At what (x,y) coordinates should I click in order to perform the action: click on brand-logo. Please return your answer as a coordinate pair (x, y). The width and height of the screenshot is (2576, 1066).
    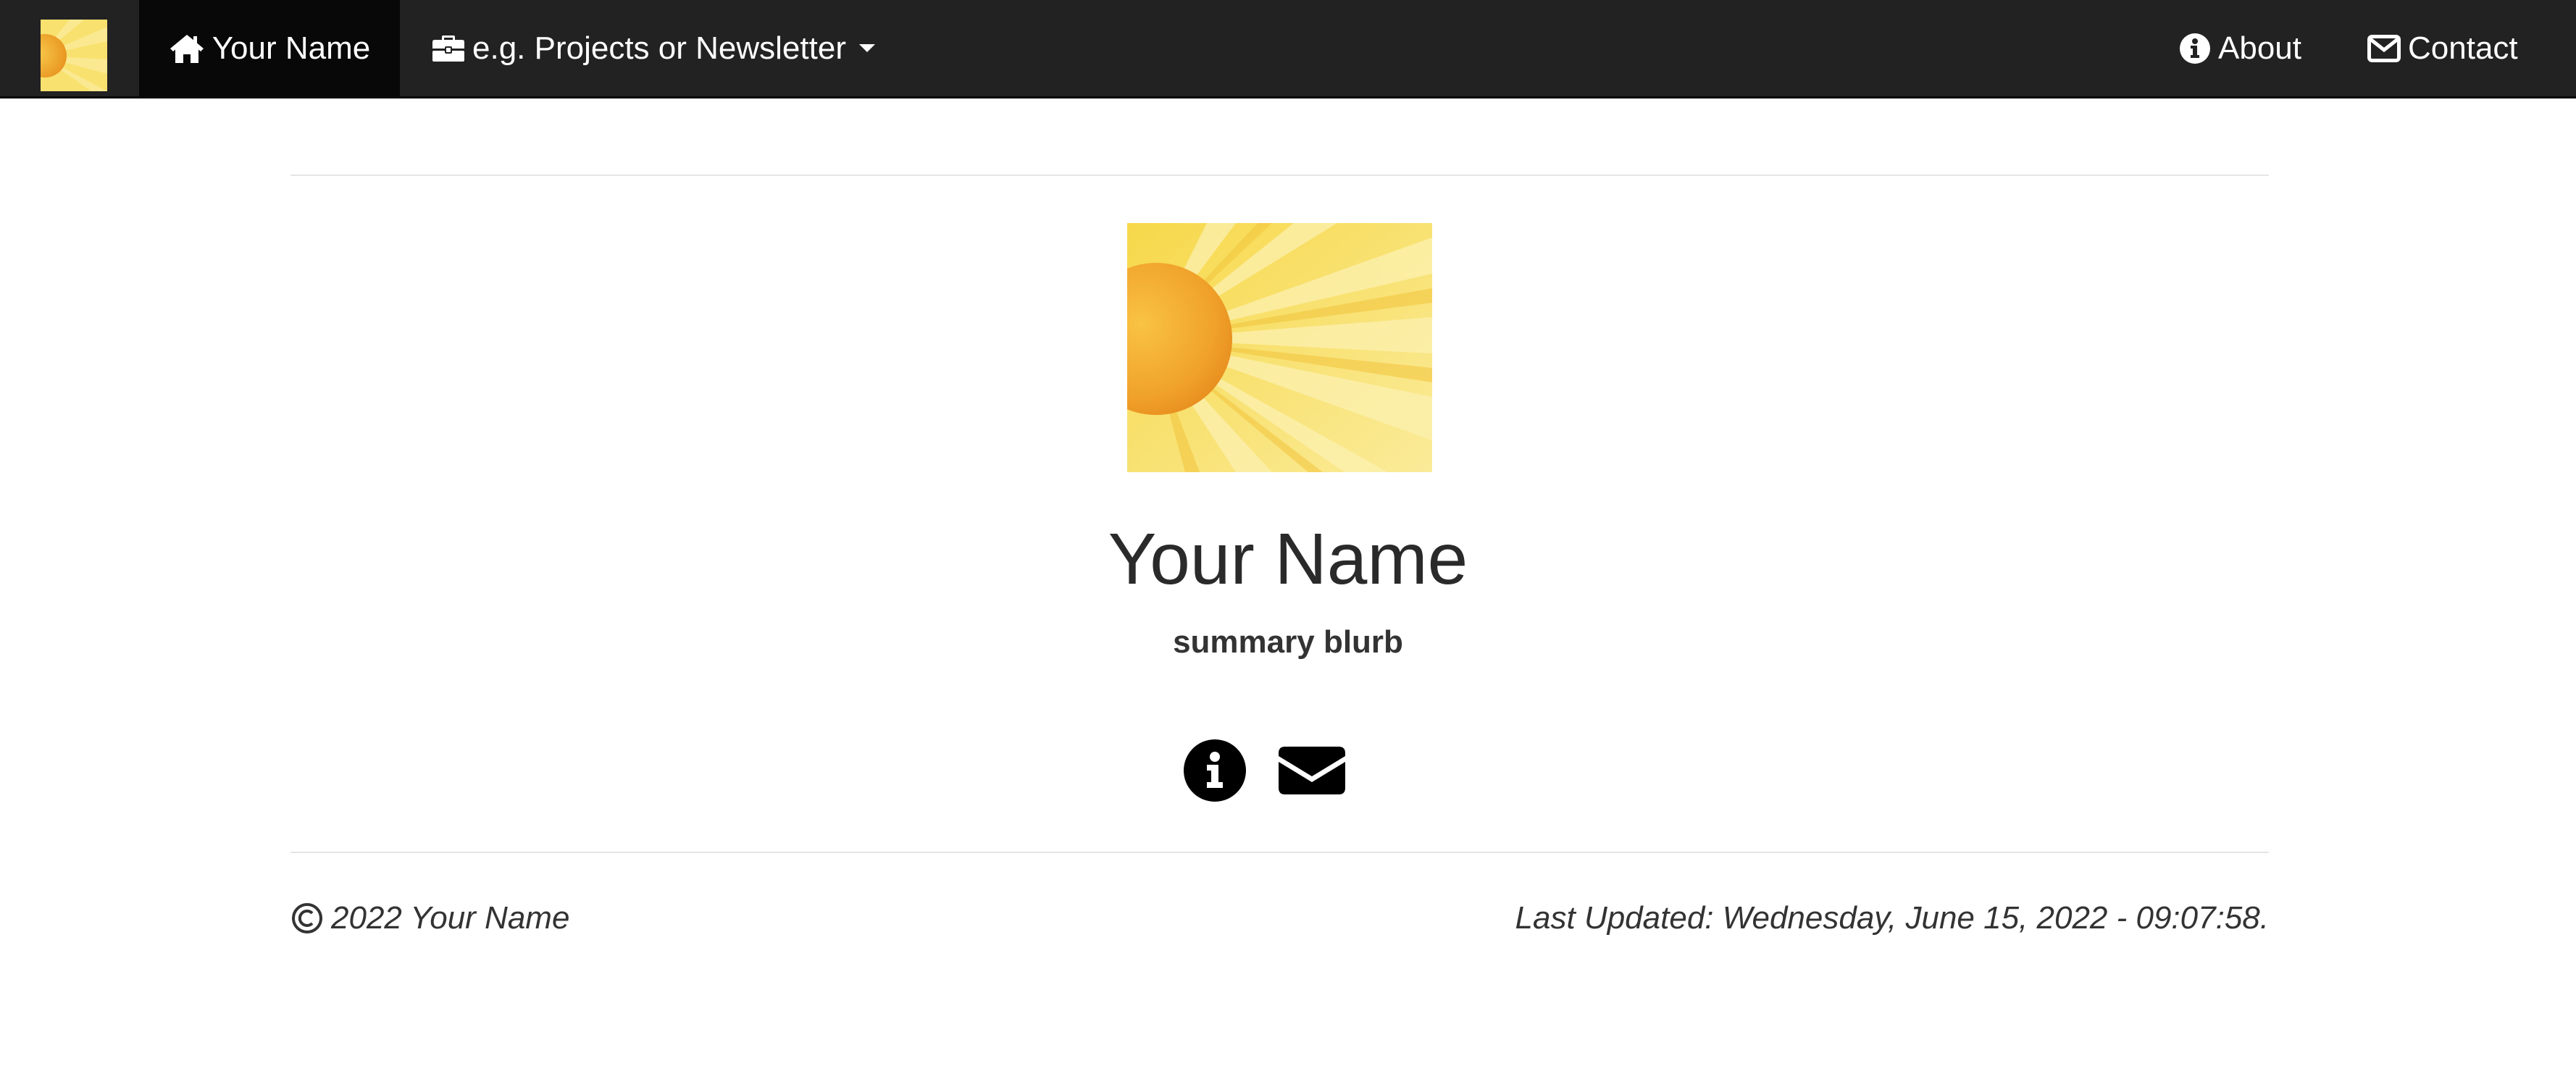
    Looking at the image, I should click on (74, 56).